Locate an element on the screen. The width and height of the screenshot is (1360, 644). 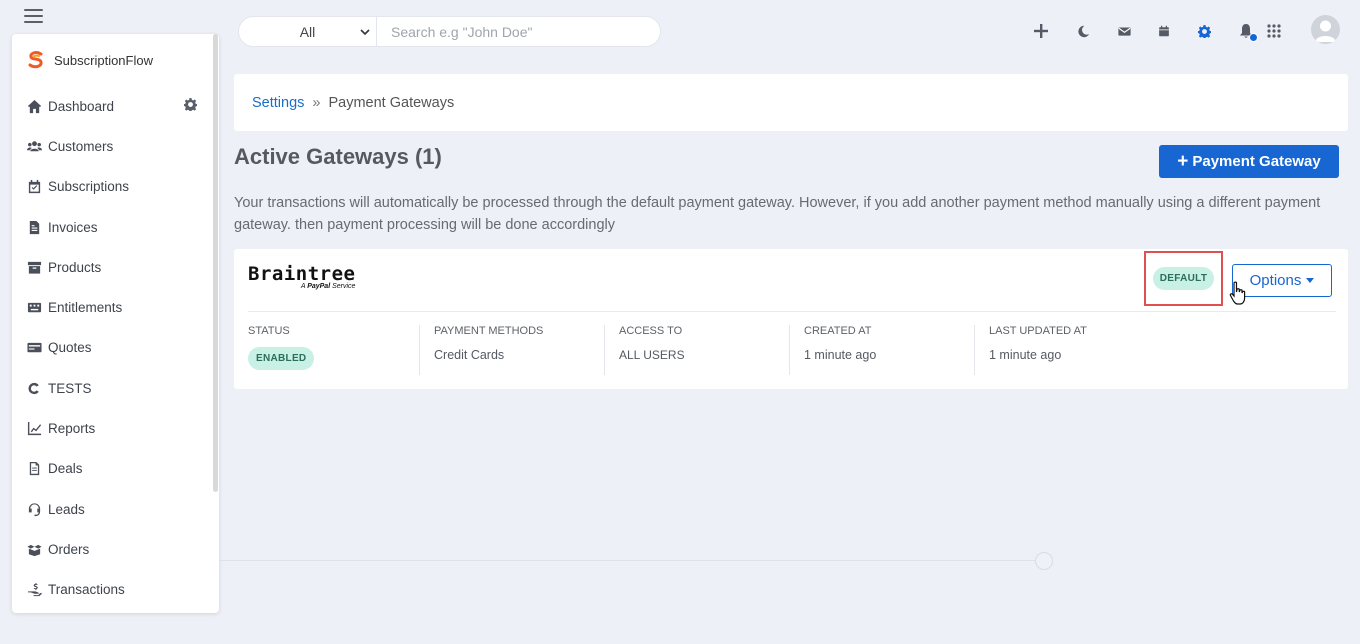
subscriptionflow-logo-icon is located at coordinates (35, 60).